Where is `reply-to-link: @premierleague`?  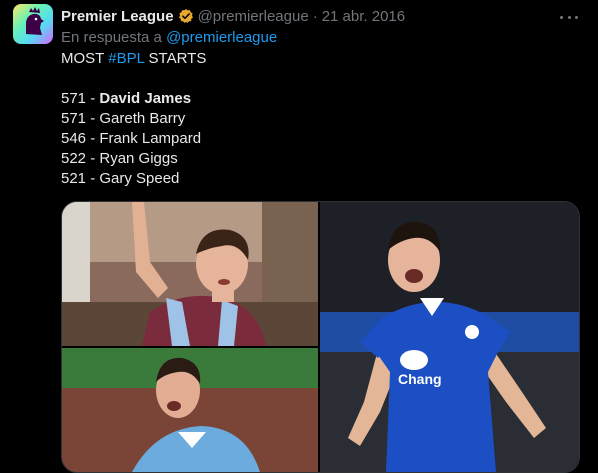
reply-to-link: @premierleague is located at coordinates (221, 37).